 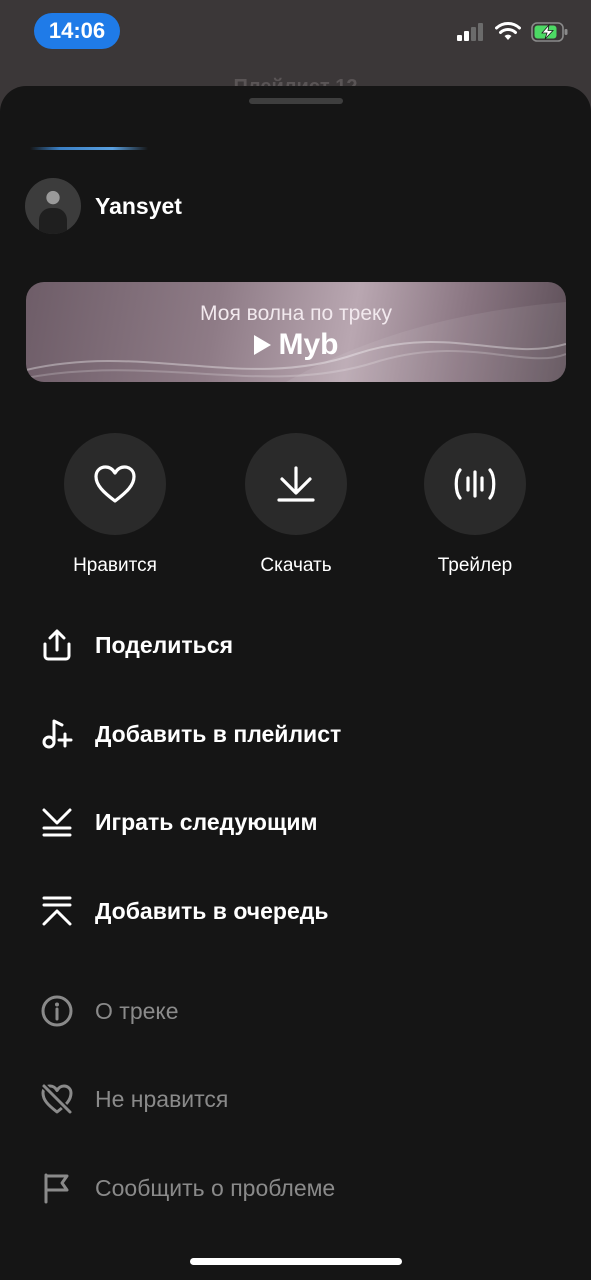 I want to click on add-to-playlist-icon, so click(x=57, y=734).